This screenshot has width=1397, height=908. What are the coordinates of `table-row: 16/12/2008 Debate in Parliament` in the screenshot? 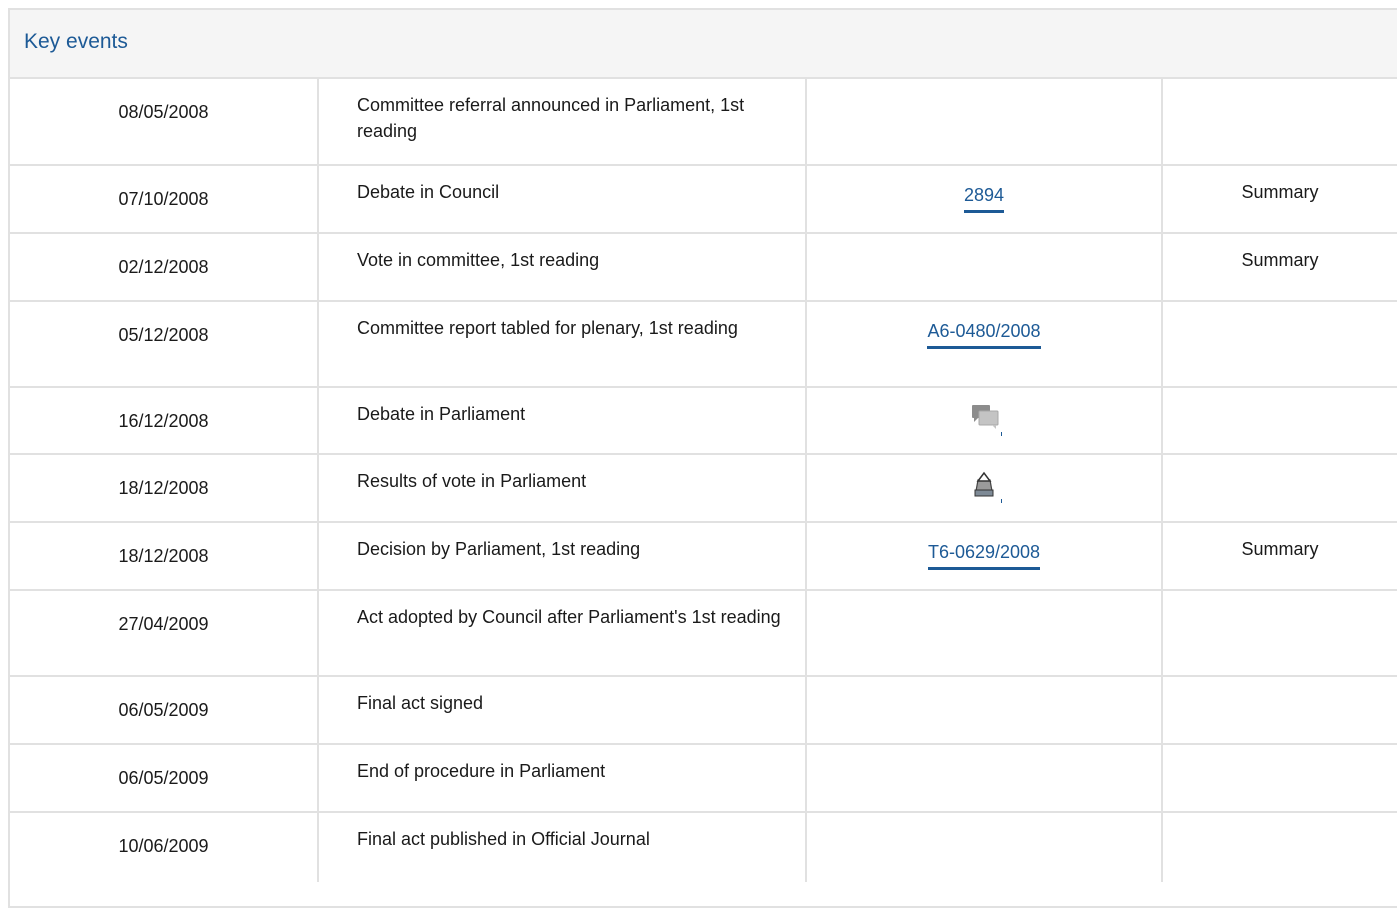 It's located at (703, 421).